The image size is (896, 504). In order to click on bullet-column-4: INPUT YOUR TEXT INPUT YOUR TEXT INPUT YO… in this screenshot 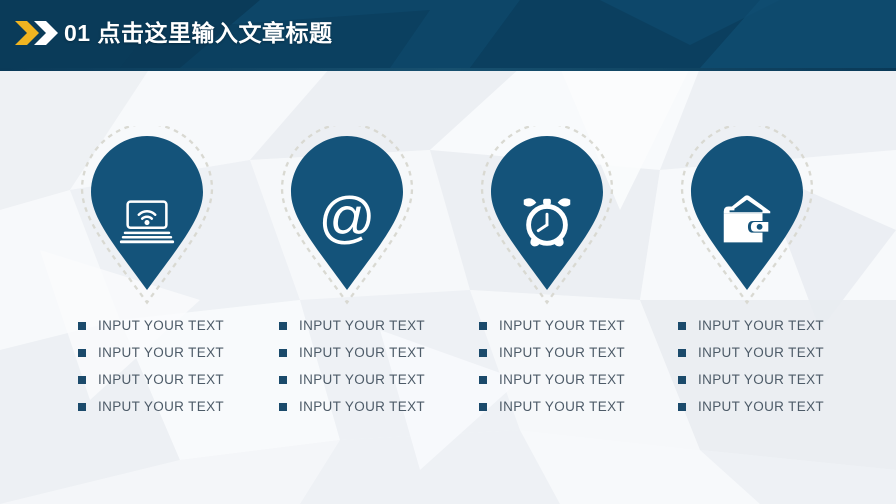, I will do `click(768, 366)`.